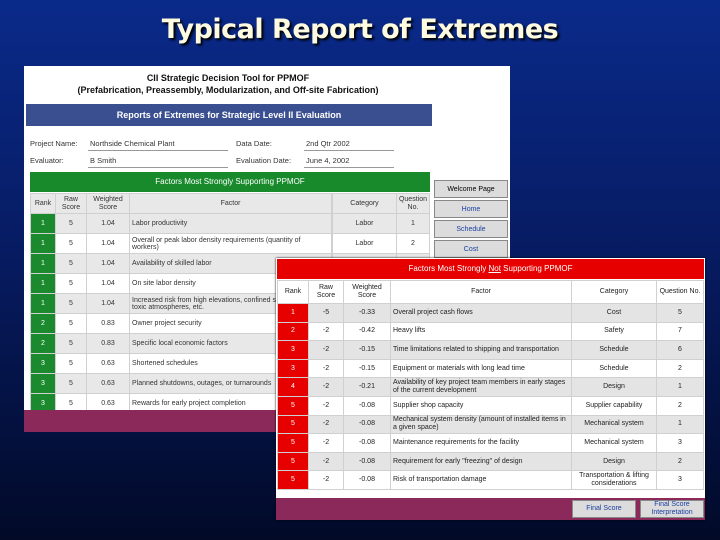 Image resolution: width=720 pixels, height=540 pixels. I want to click on rank-cell: 4, so click(293, 387).